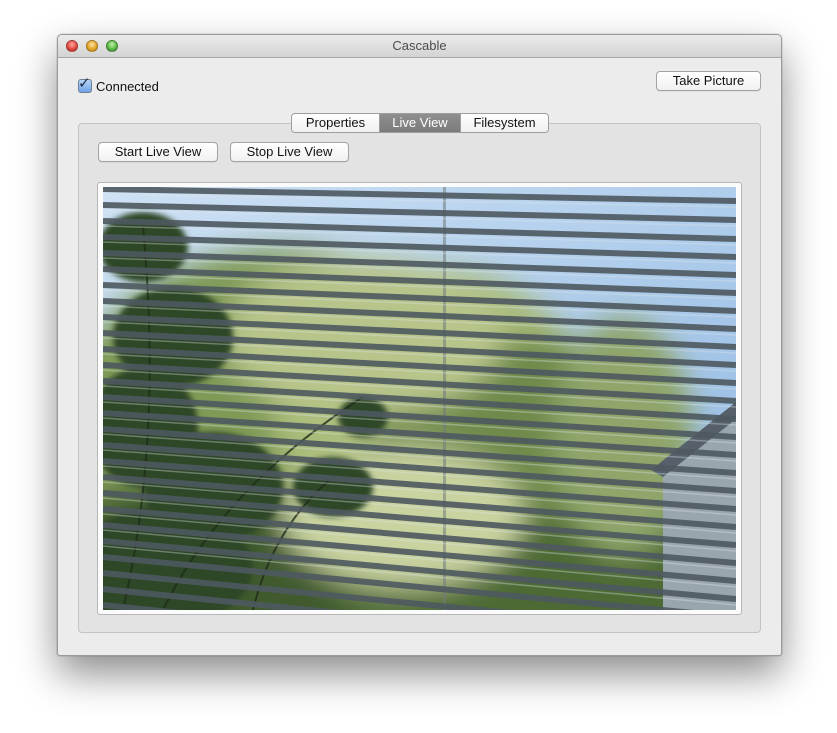  Describe the element at coordinates (335, 123) in the screenshot. I see `tab-properties: Properties` at that location.